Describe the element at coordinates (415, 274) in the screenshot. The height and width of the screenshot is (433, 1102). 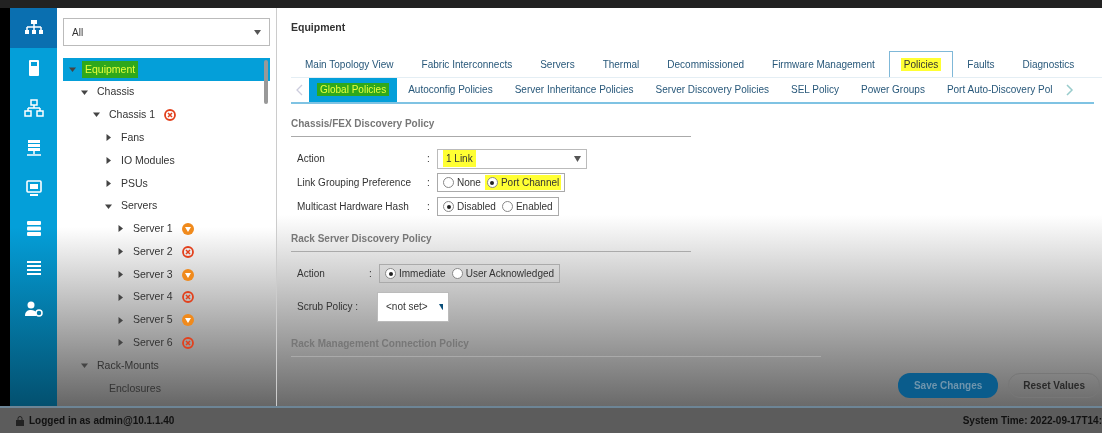
I see `radio-option: Immediate` at that location.